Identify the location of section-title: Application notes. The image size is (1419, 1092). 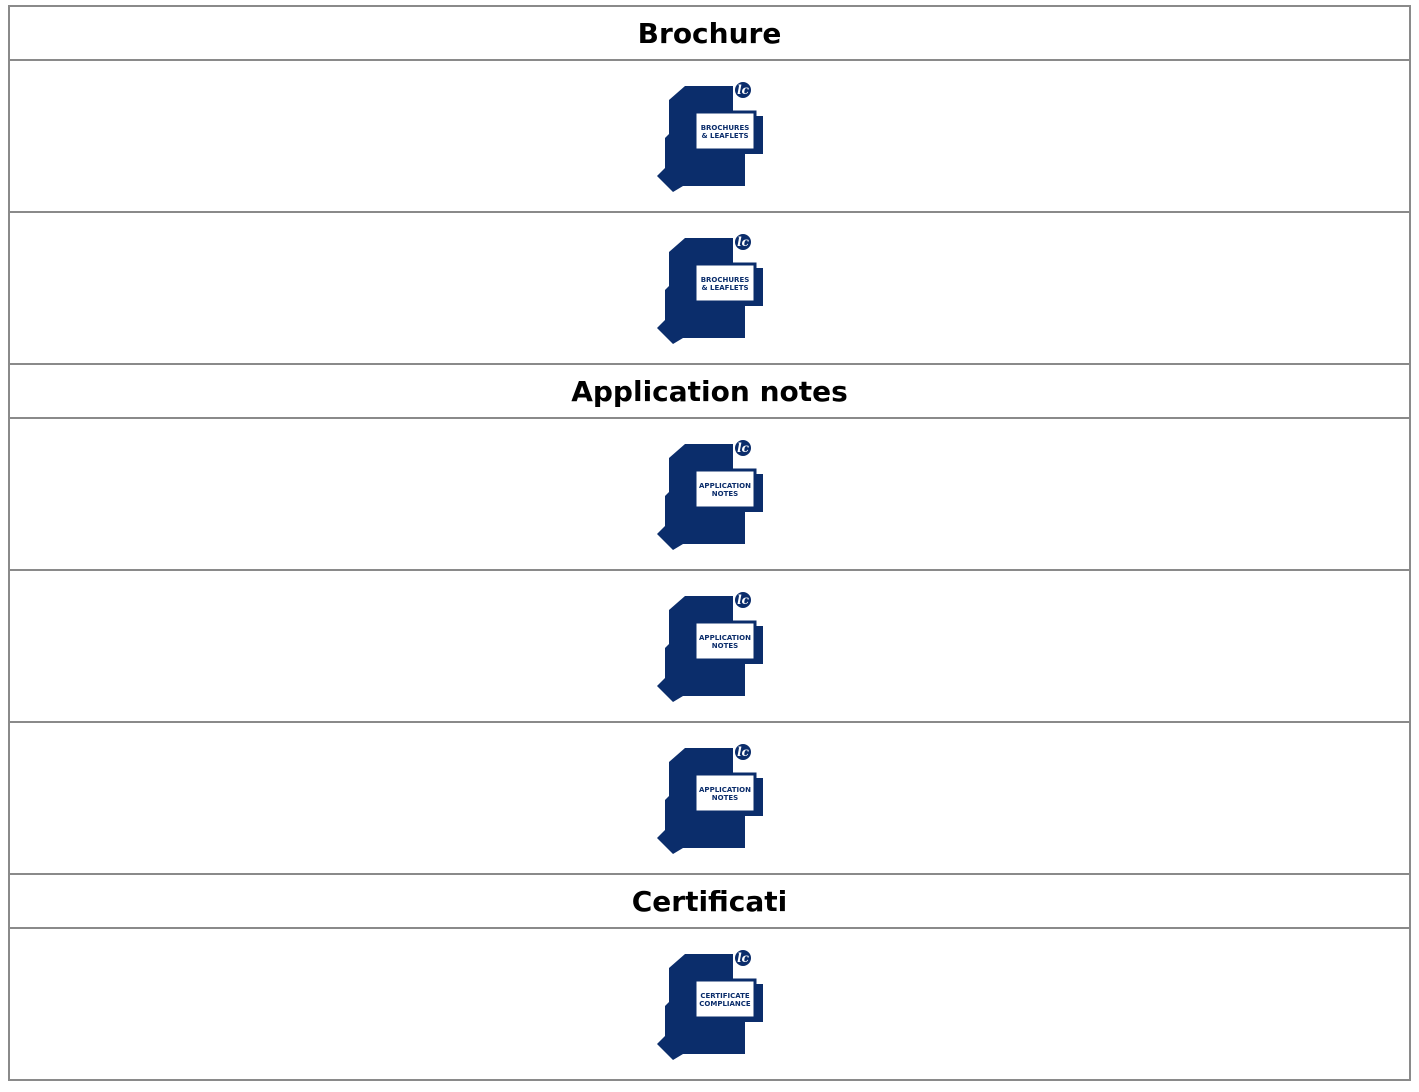
(709, 391).